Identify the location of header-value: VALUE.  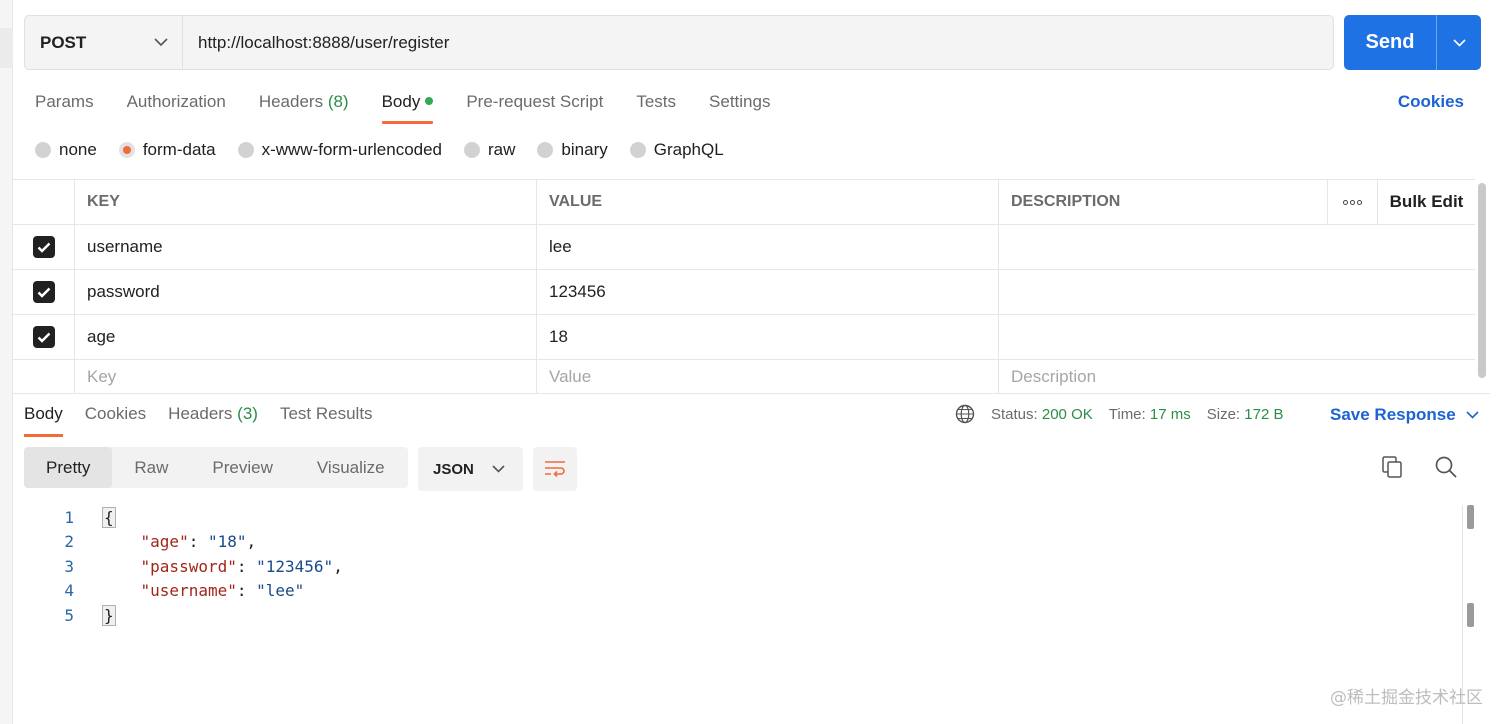
(768, 202).